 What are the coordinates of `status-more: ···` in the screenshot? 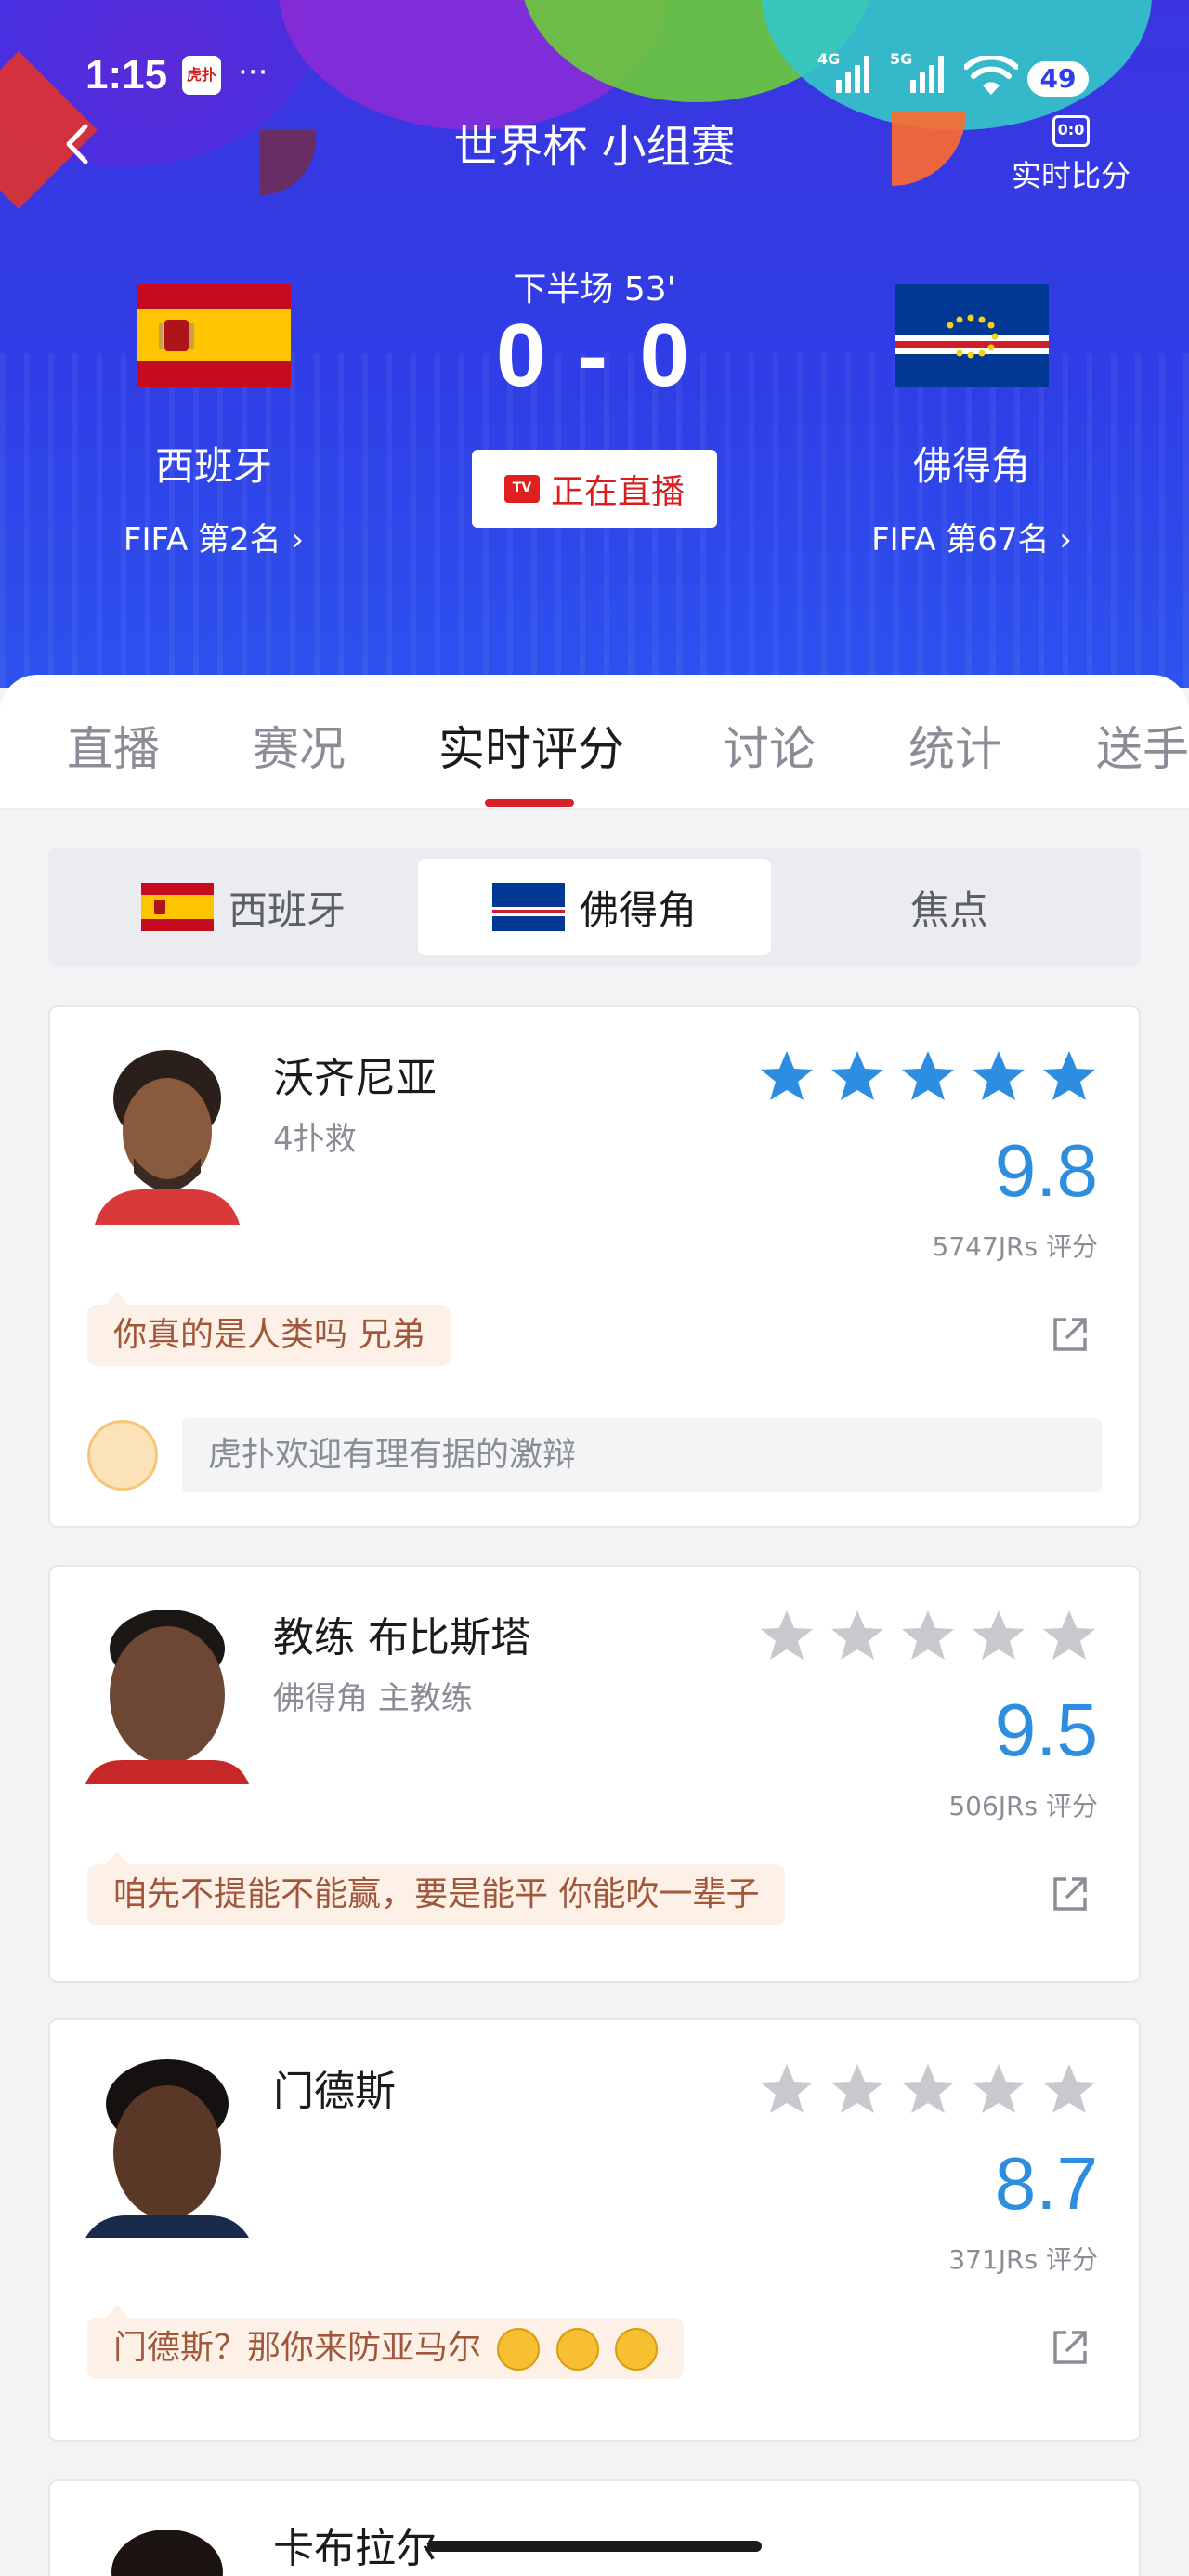 It's located at (253, 72).